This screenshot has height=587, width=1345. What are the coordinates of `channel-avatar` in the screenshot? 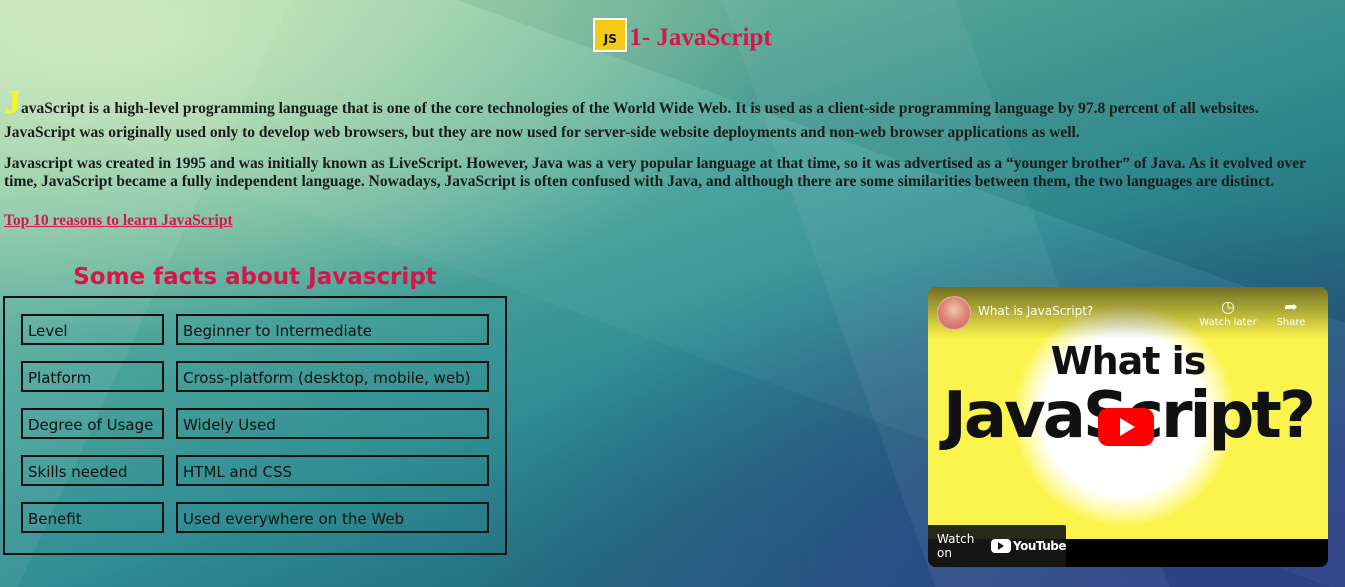 It's located at (954, 313).